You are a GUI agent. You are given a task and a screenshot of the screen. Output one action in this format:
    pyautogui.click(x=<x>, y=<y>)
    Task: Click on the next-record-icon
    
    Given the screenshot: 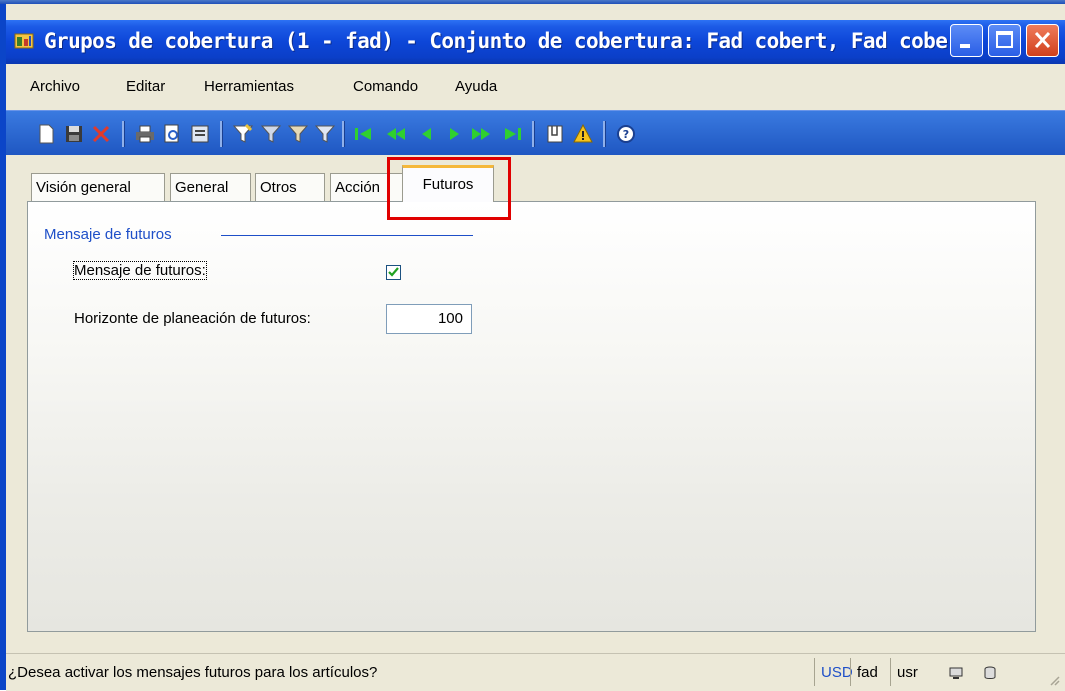 What is the action you would take?
    pyautogui.click(x=454, y=134)
    